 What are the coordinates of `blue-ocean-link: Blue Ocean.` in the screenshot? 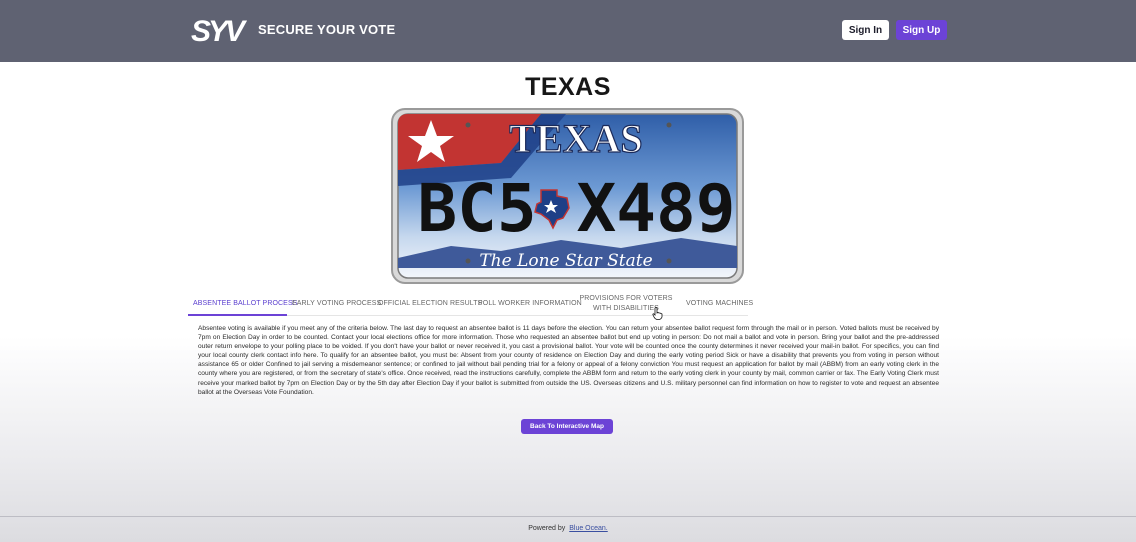 It's located at (588, 528).